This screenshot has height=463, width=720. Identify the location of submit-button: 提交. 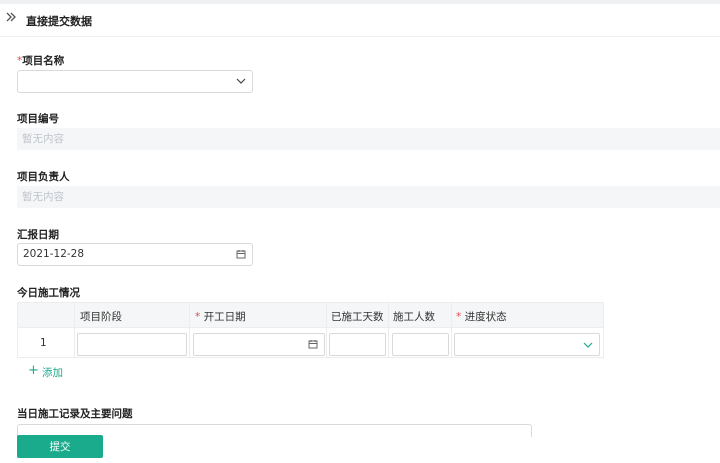
(60, 446).